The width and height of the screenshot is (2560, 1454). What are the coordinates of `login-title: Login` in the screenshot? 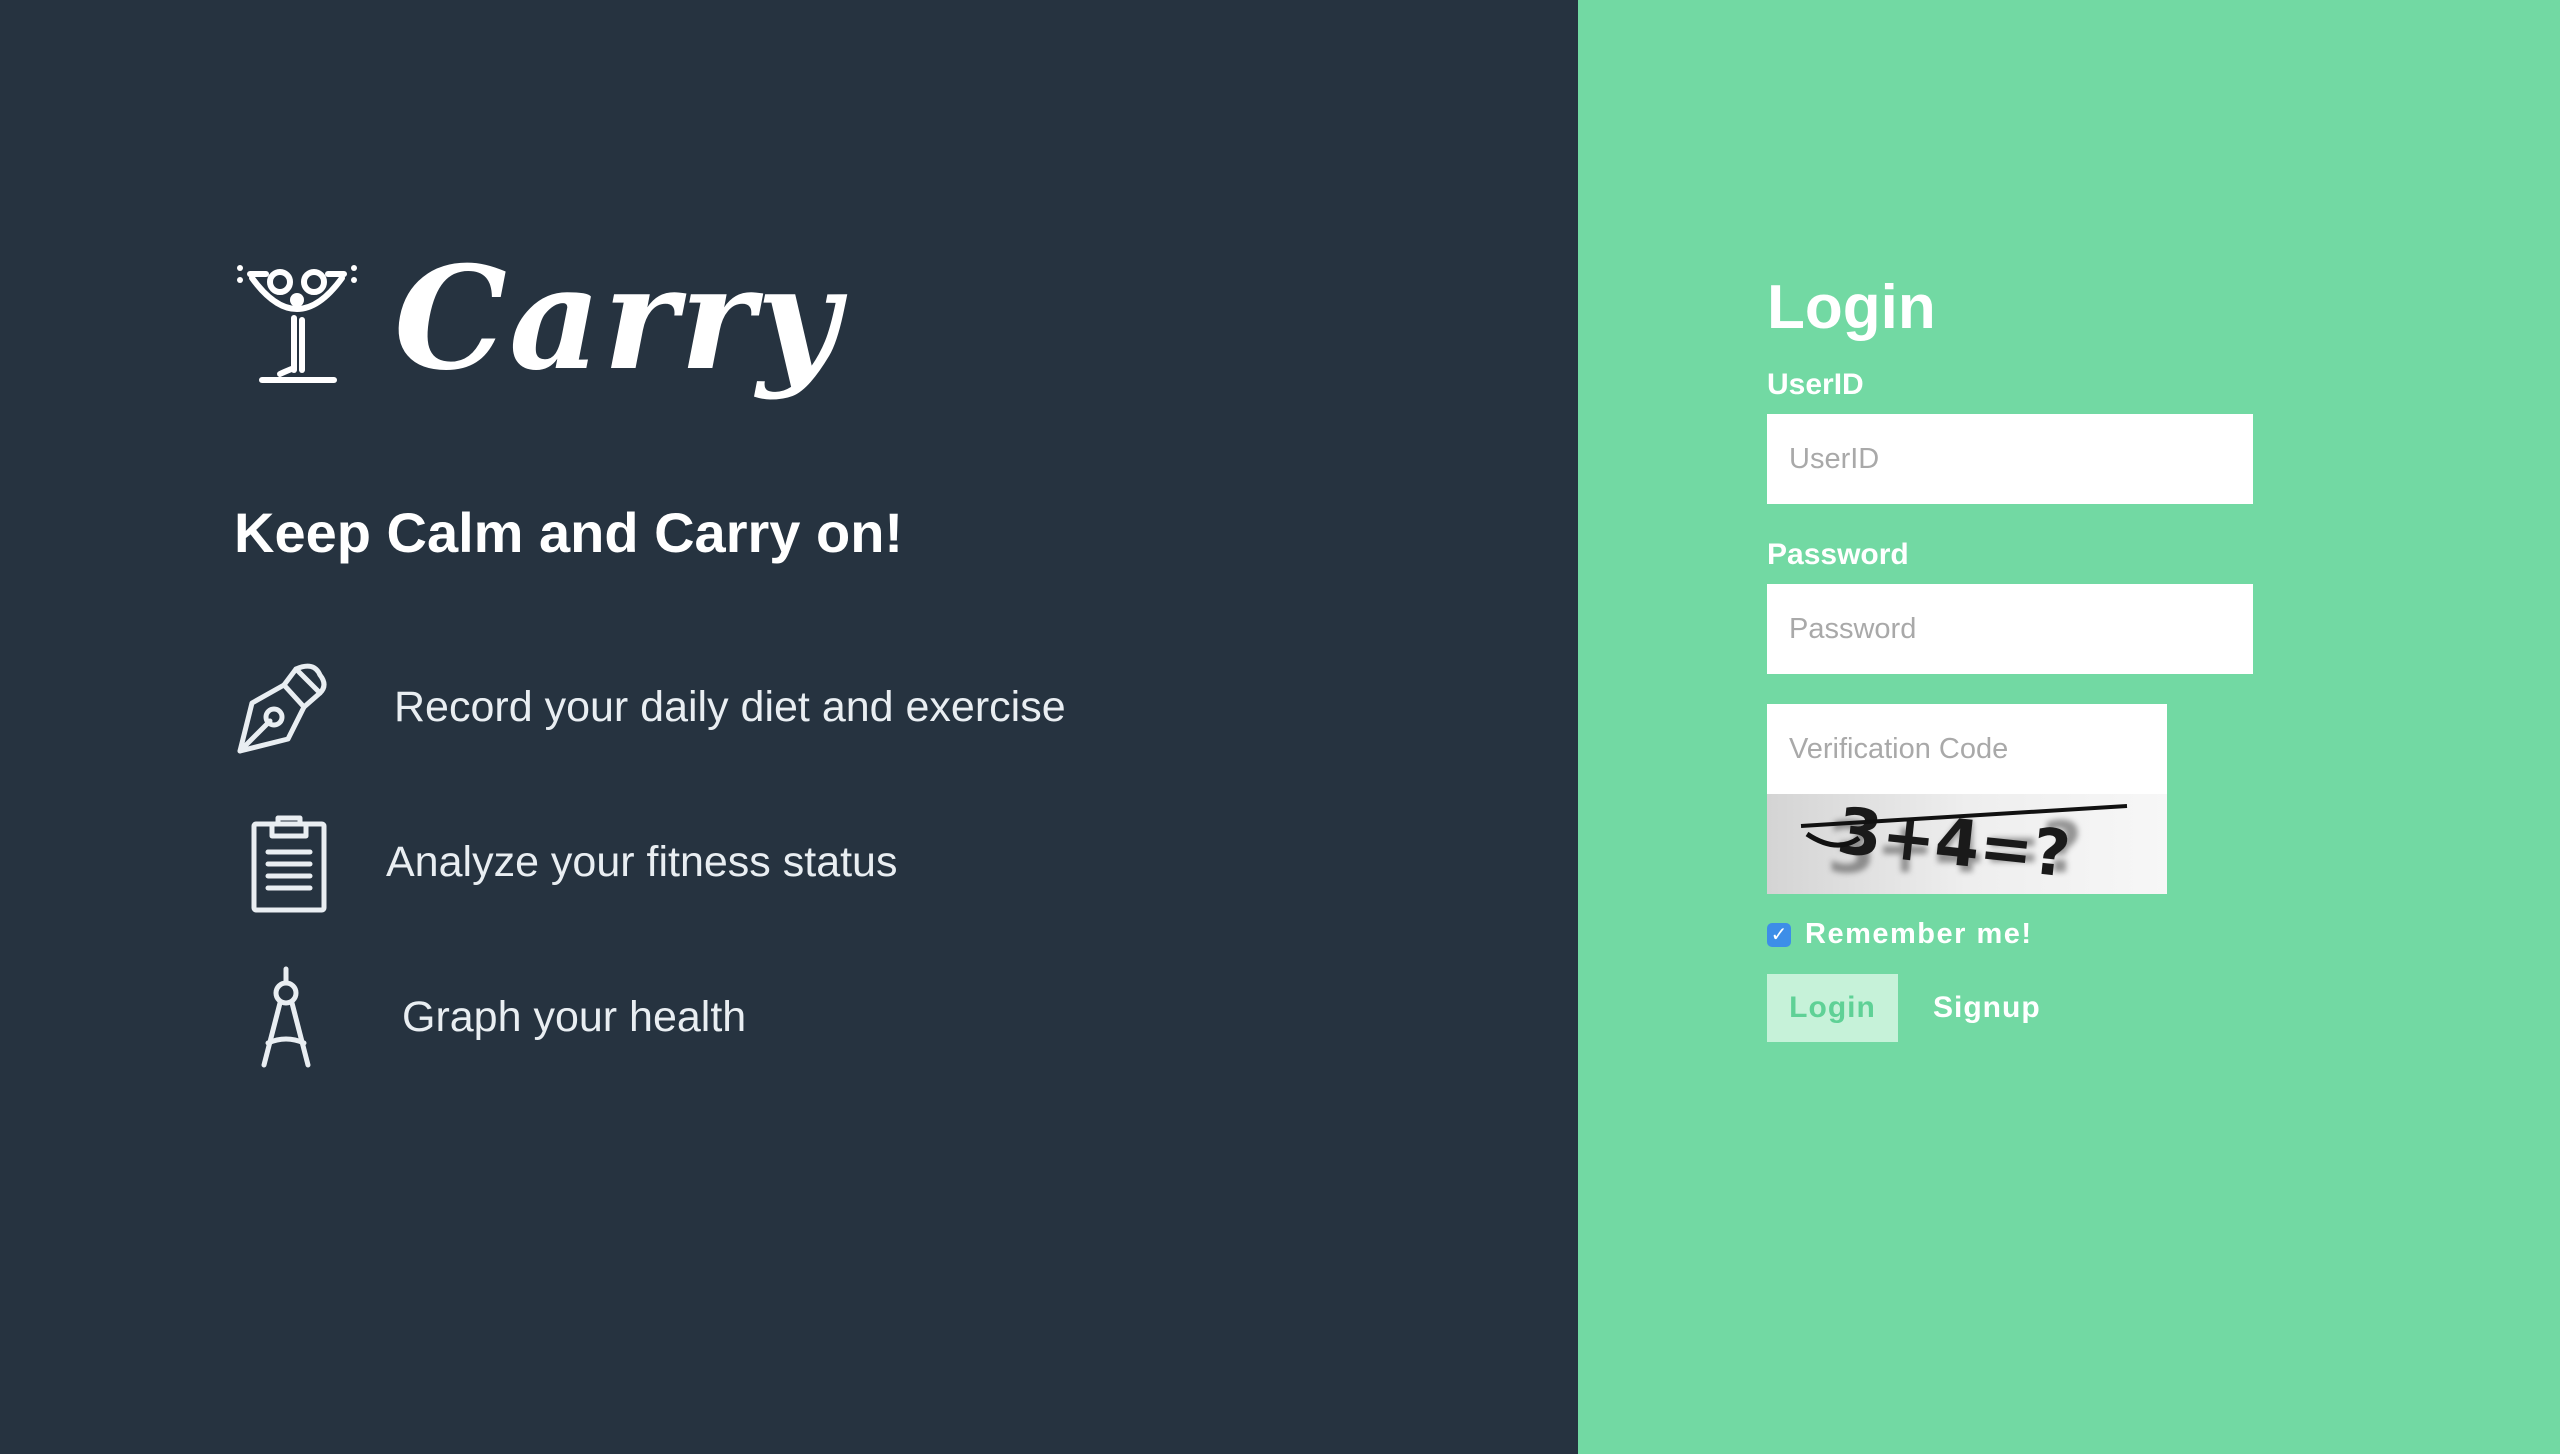 It's located at (1851, 307).